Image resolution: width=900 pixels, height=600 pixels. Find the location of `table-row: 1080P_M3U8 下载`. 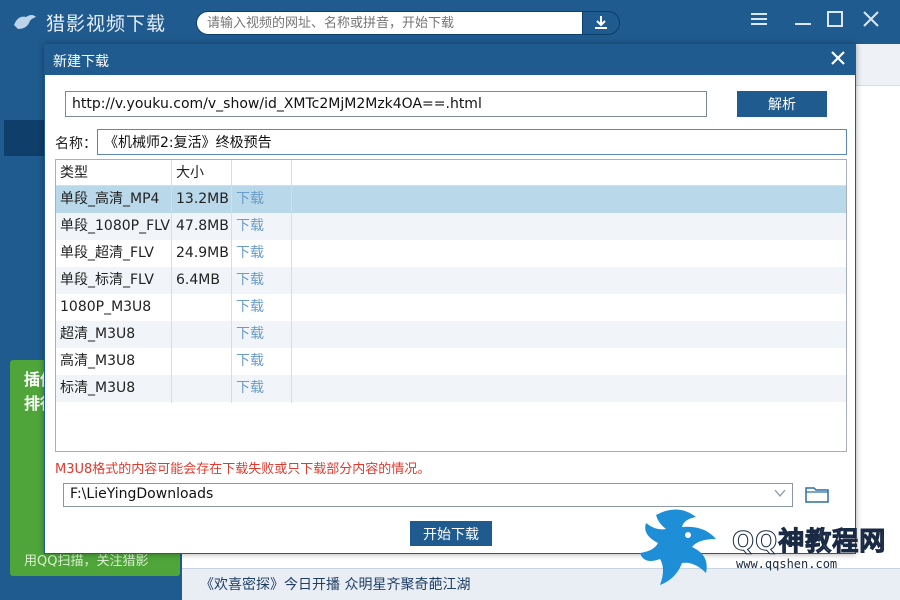

table-row: 1080P_M3U8 下载 is located at coordinates (451, 307).